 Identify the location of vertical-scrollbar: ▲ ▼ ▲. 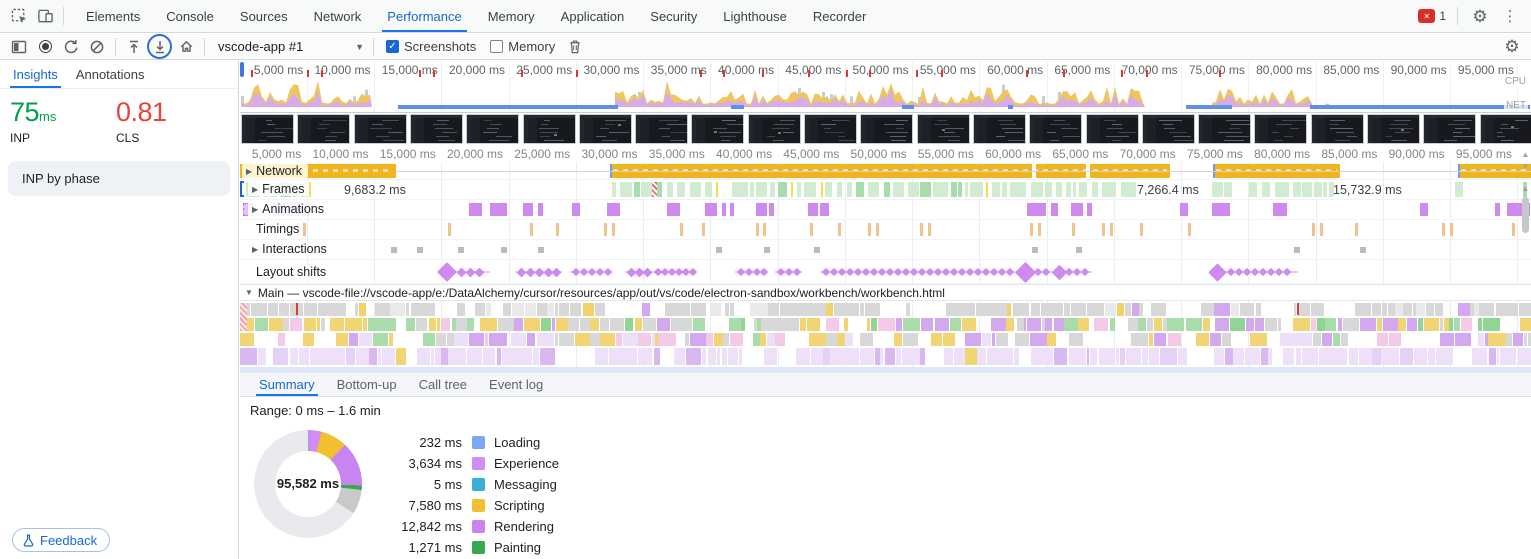
(1525, 212).